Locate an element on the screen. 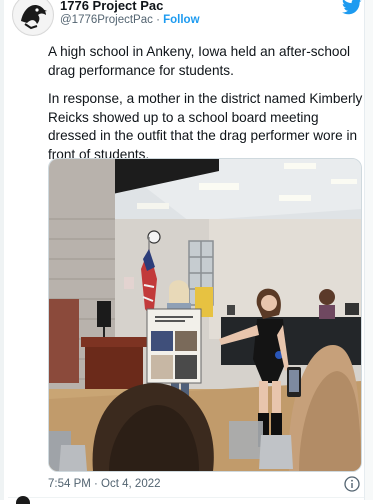 Image resolution: width=373 pixels, height=504 pixels. twitter-bird-icon is located at coordinates (352, 8).